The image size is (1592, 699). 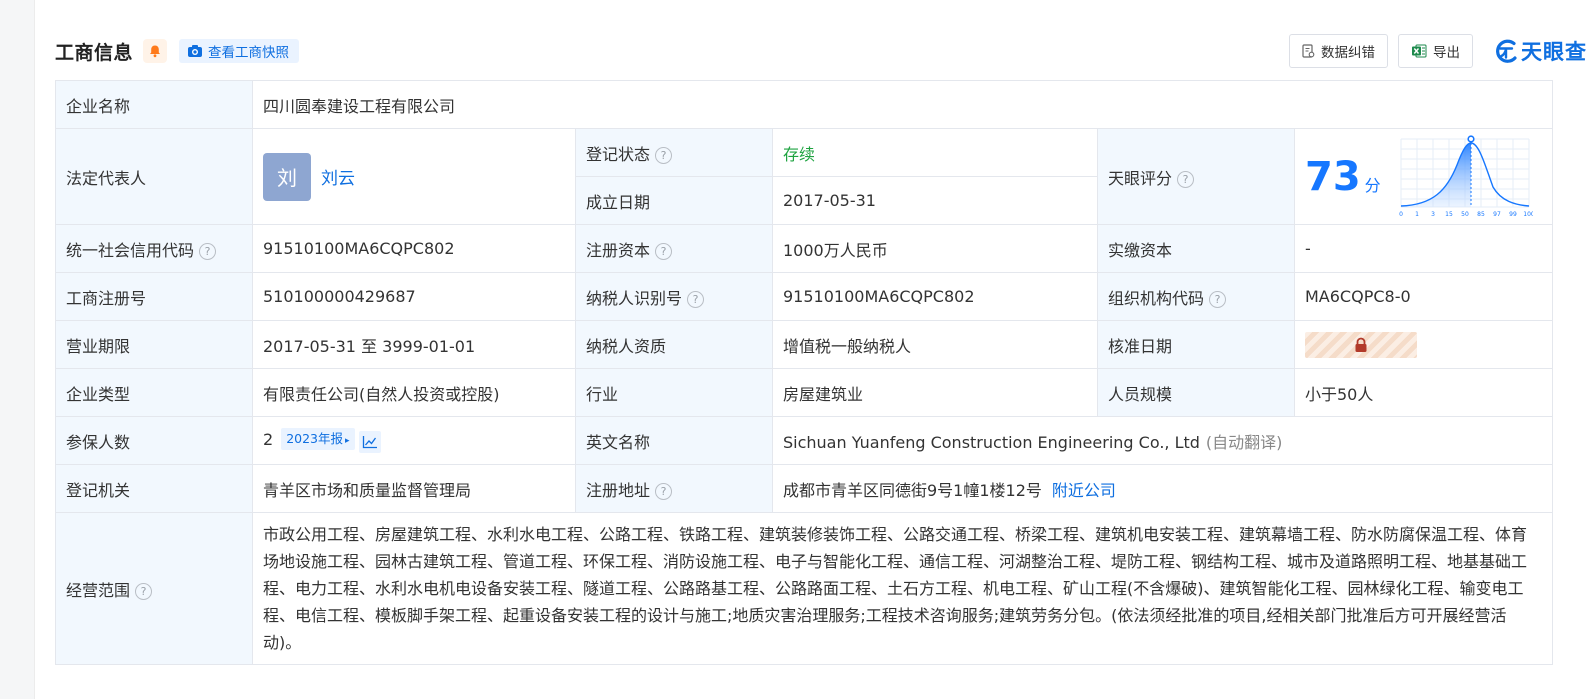 I want to click on excel-icon, so click(x=1419, y=51).